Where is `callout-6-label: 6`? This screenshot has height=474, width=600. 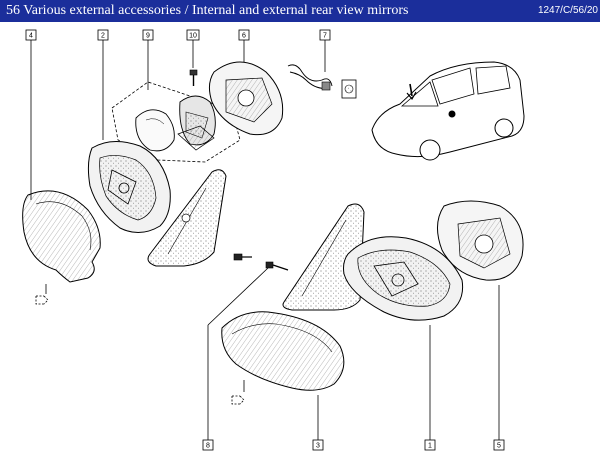
callout-6-label: 6 is located at coordinates (244, 36).